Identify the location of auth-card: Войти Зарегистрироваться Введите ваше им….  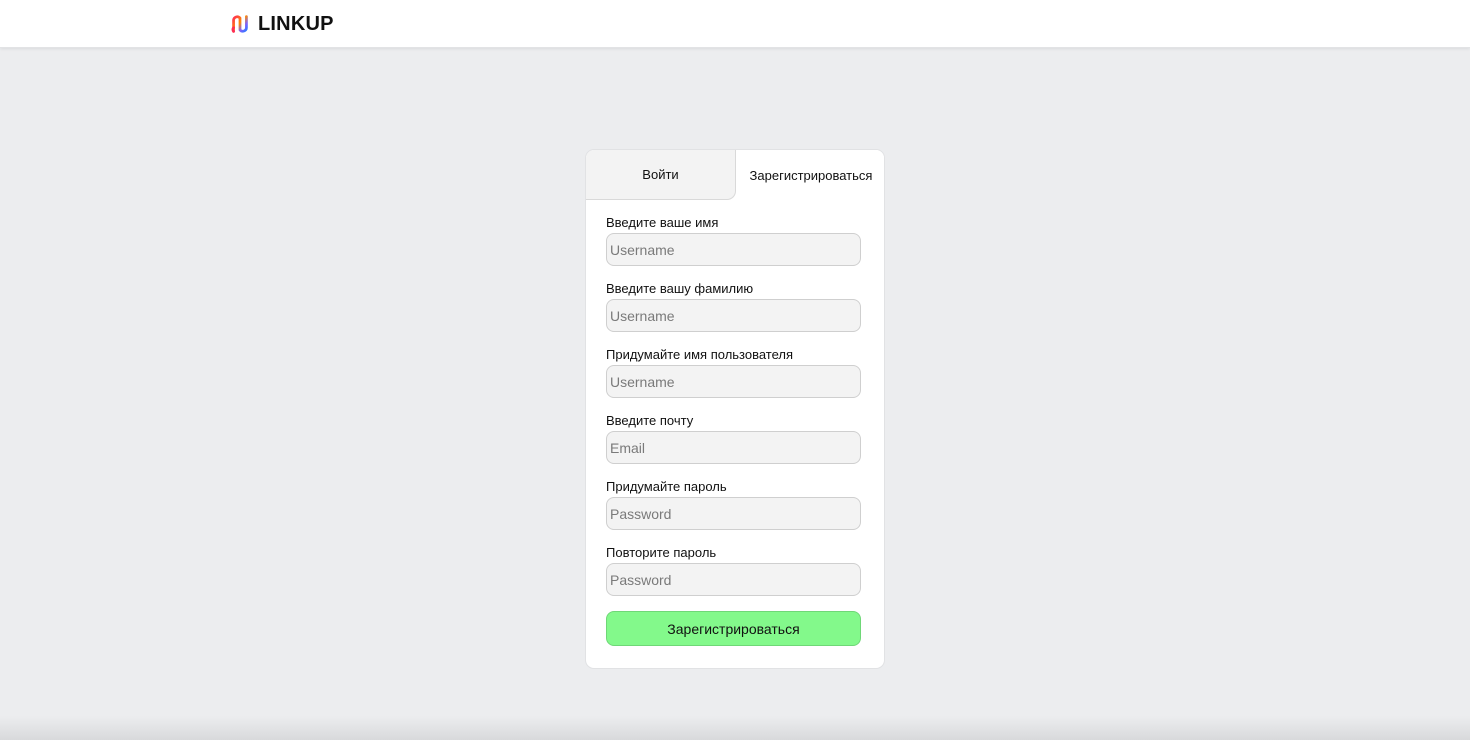
(735, 409).